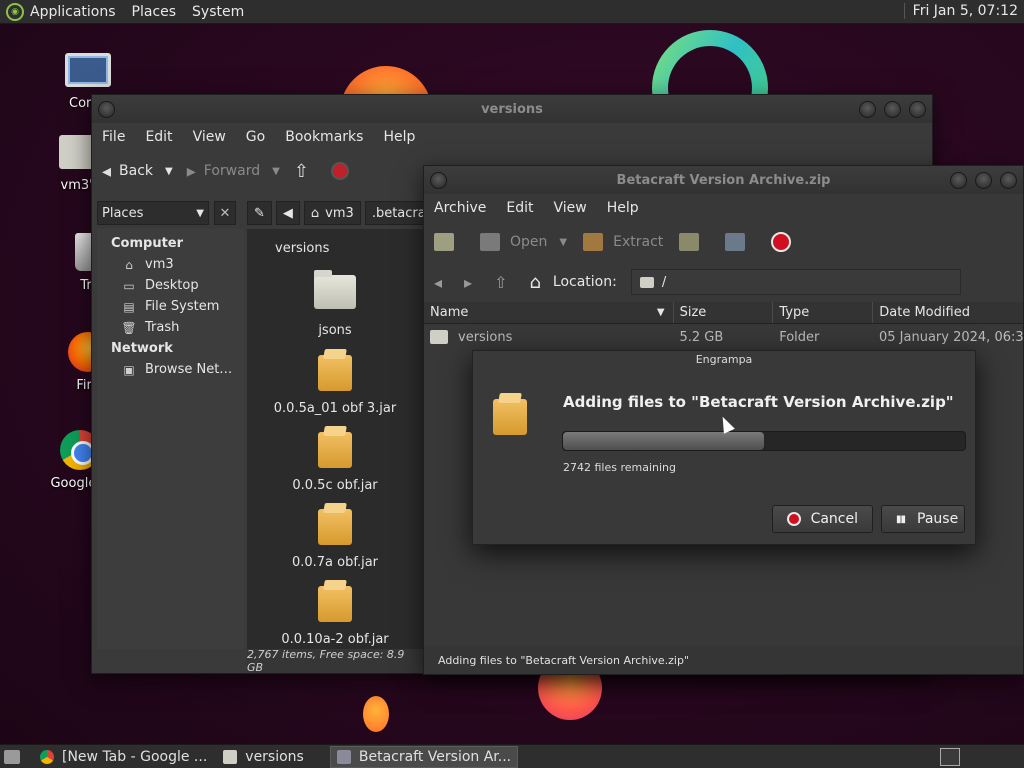  I want to click on desktop-icon: ▭, so click(129, 285).